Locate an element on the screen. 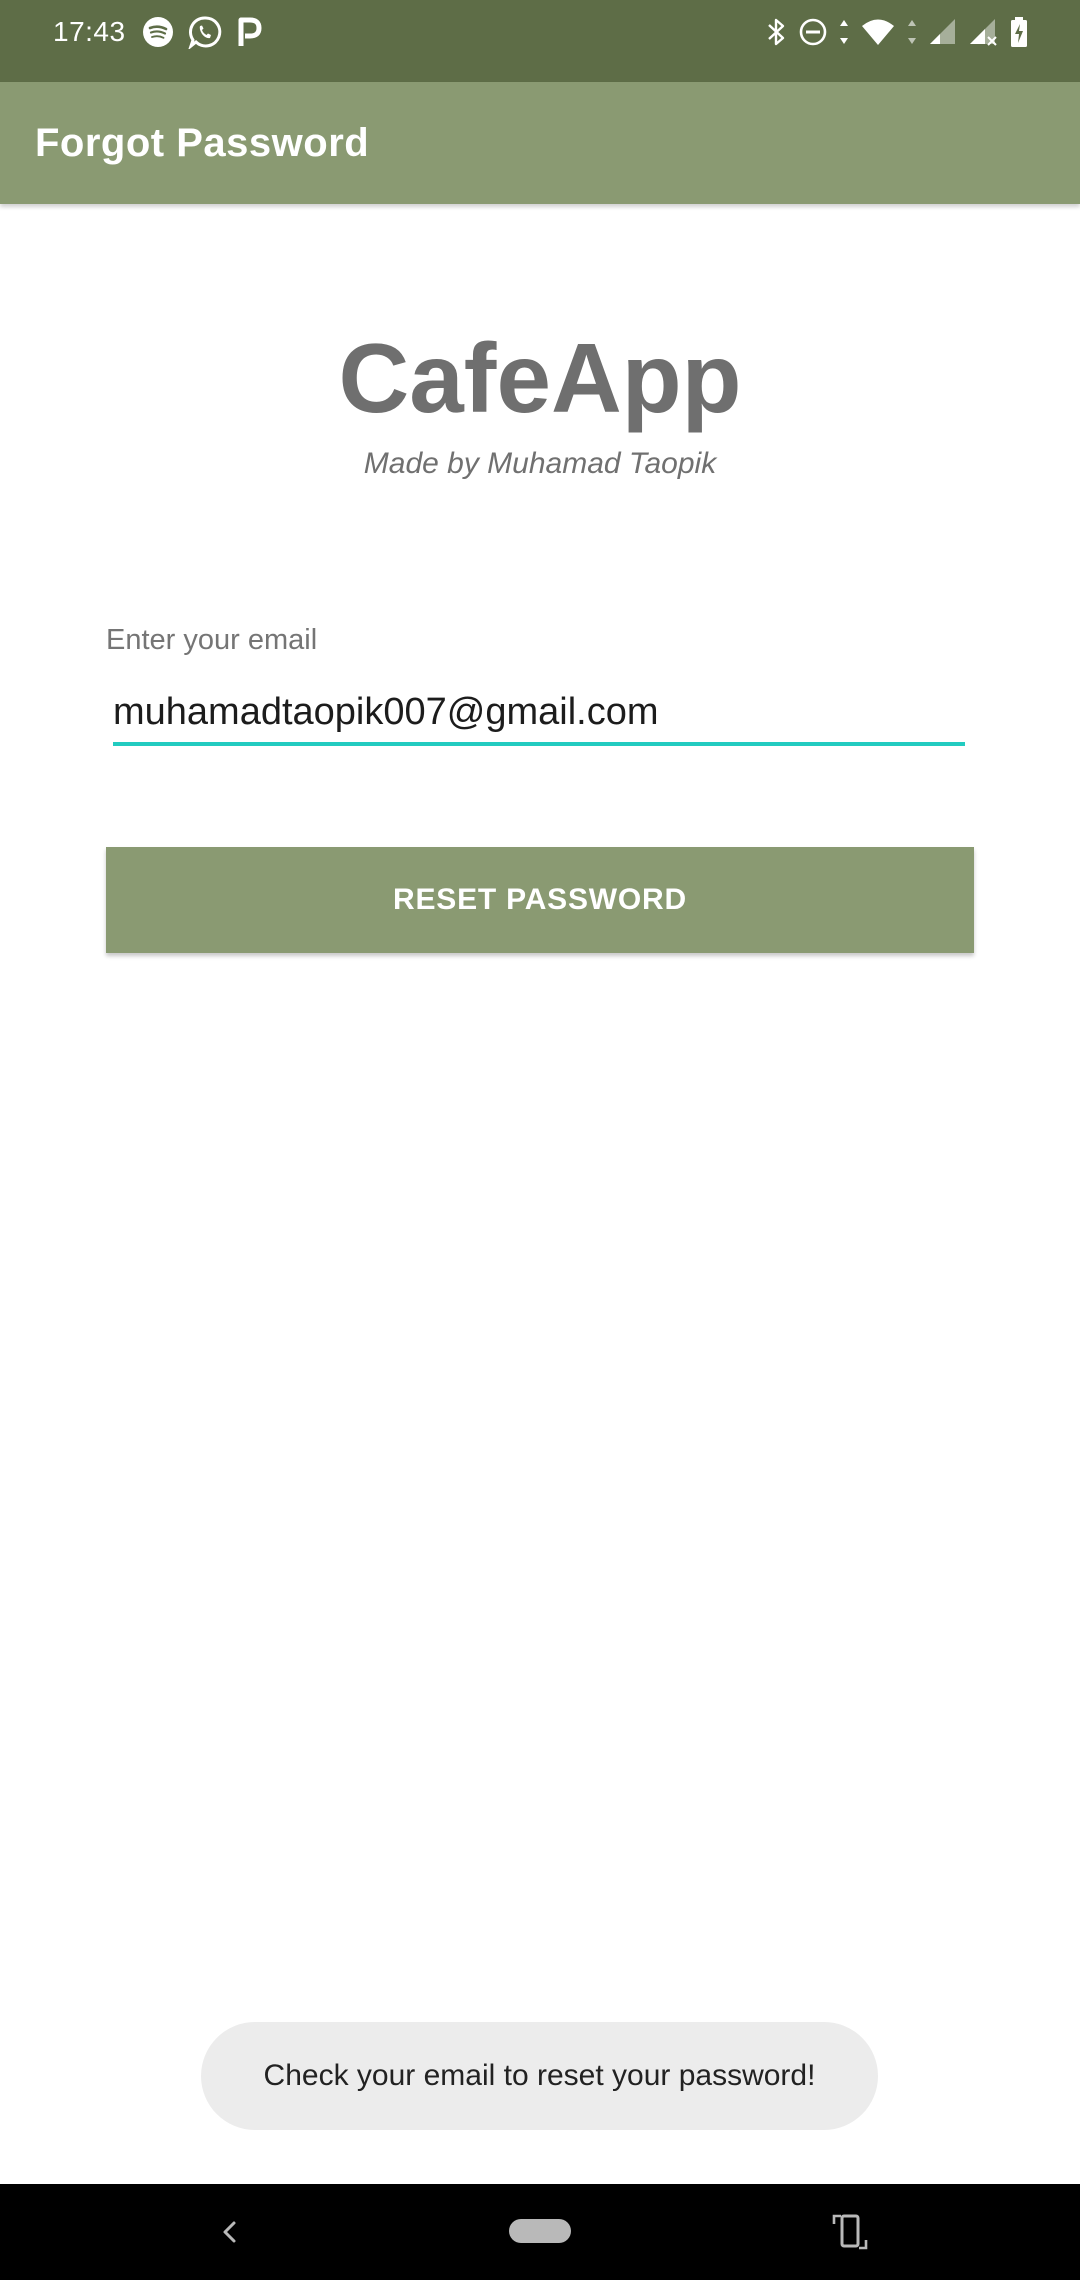  home-pill-icon is located at coordinates (540, 2231).